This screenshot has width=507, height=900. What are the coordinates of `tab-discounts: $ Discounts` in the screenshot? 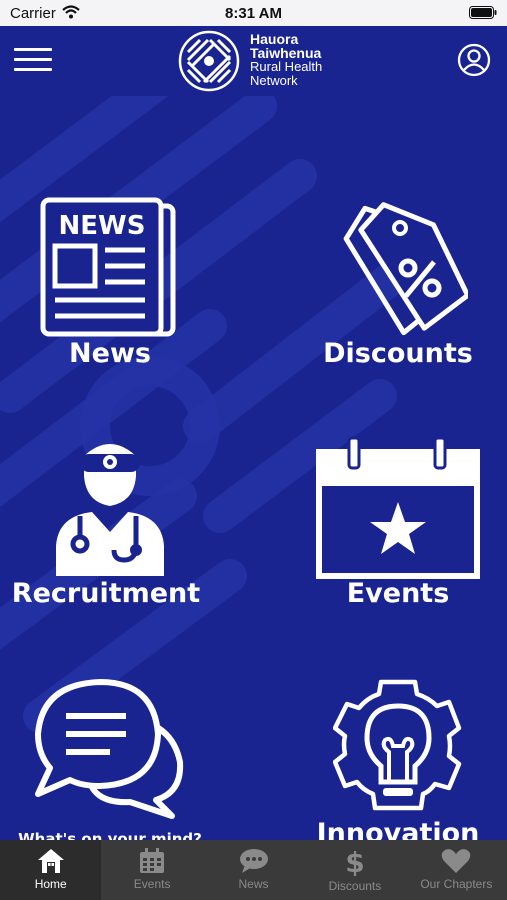 It's located at (354, 870).